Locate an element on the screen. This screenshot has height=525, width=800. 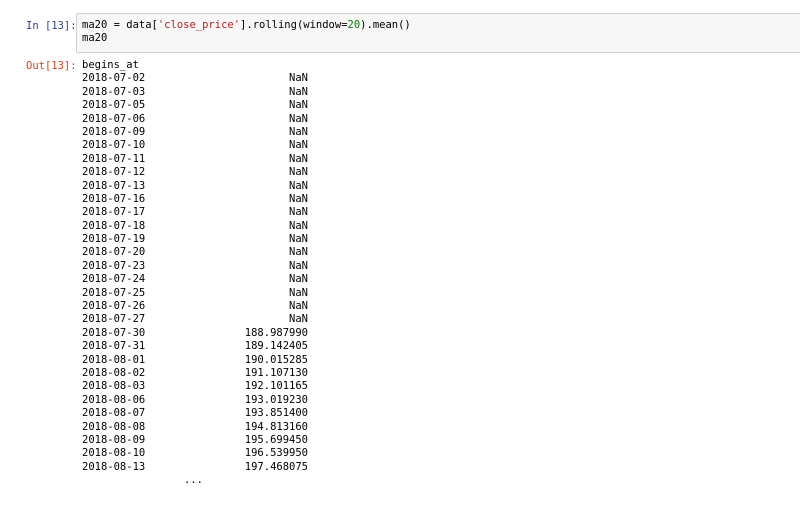
row-value: 192.101165 is located at coordinates (276, 386).